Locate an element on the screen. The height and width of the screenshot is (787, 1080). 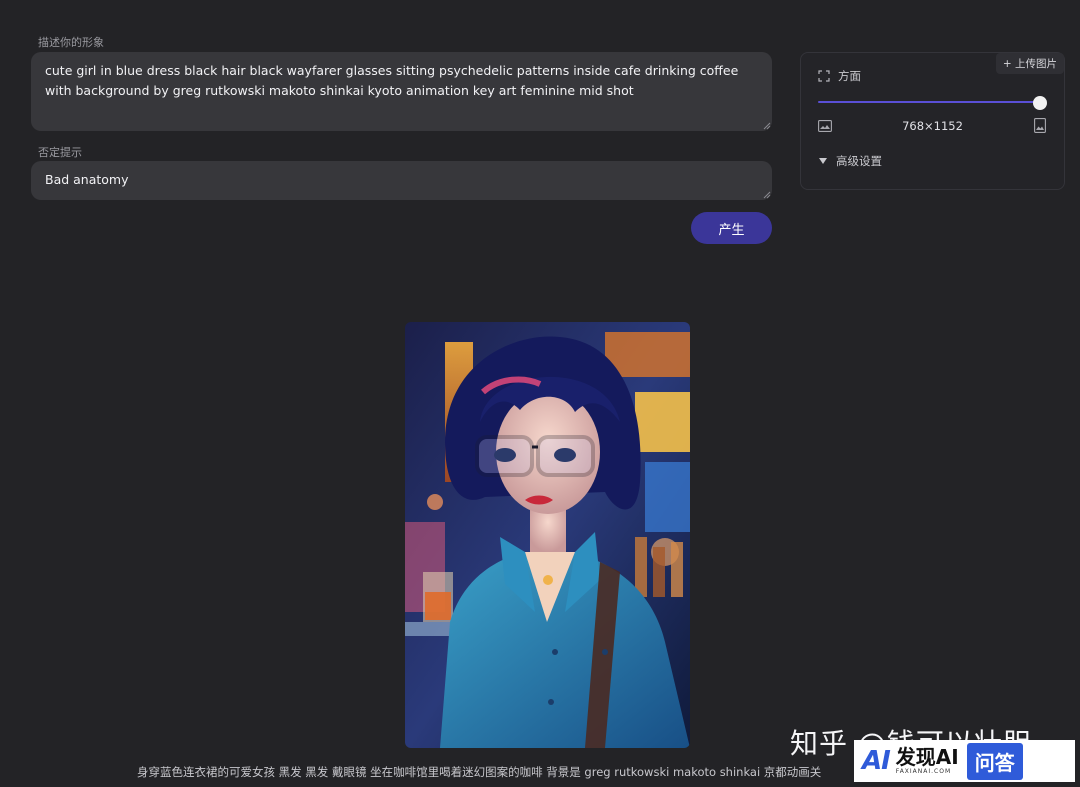
badge-title: 发现AI is located at coordinates (927, 757).